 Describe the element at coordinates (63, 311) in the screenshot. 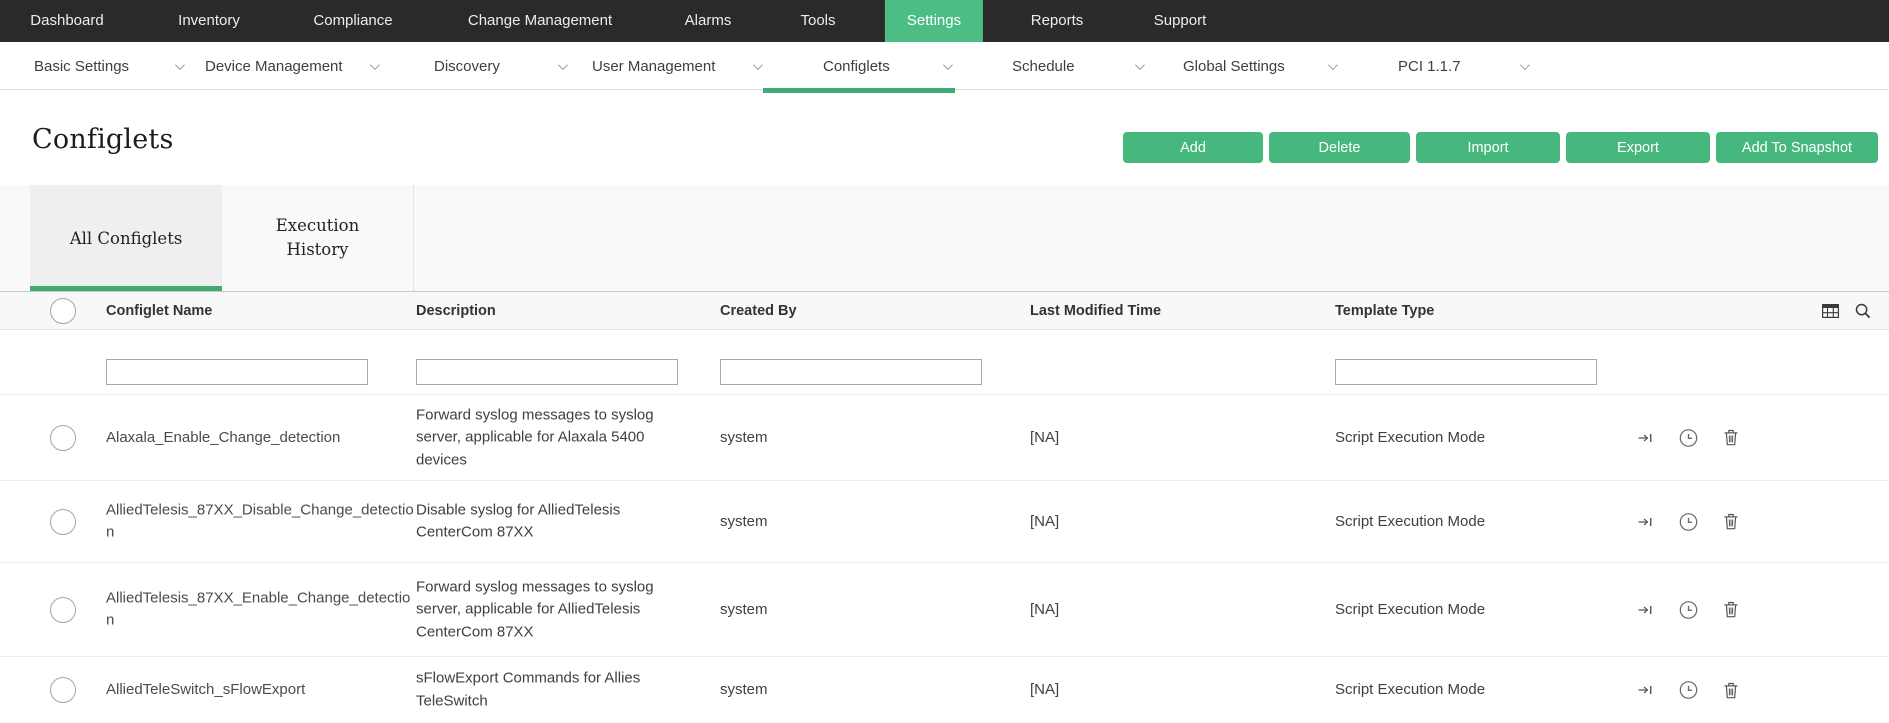

I see `select-all-radio` at that location.